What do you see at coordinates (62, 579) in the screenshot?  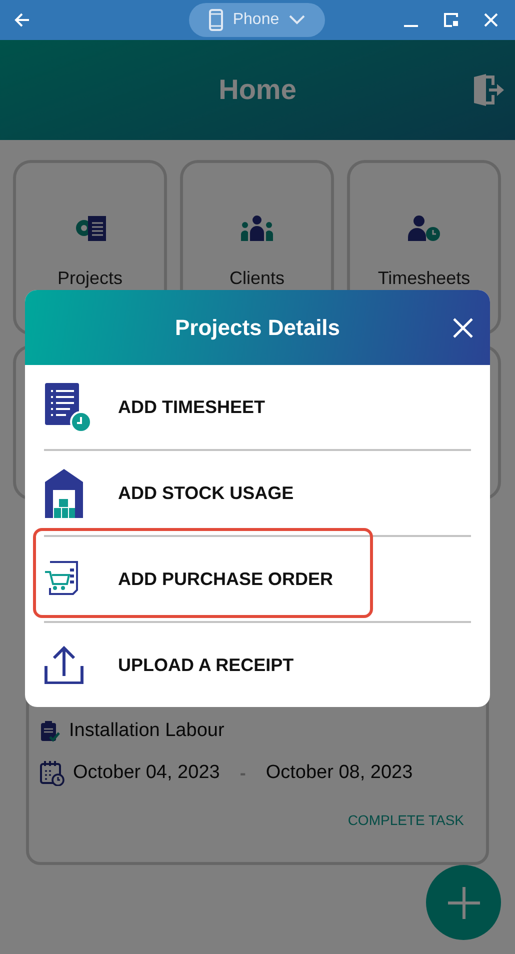 I see `cart-document-icon` at bounding box center [62, 579].